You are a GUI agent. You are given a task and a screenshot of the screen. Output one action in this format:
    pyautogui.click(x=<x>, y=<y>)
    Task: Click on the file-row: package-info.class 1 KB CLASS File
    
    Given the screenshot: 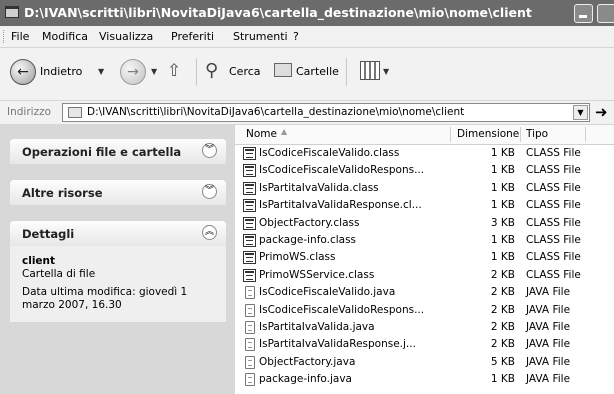 What is the action you would take?
    pyautogui.click(x=424, y=240)
    